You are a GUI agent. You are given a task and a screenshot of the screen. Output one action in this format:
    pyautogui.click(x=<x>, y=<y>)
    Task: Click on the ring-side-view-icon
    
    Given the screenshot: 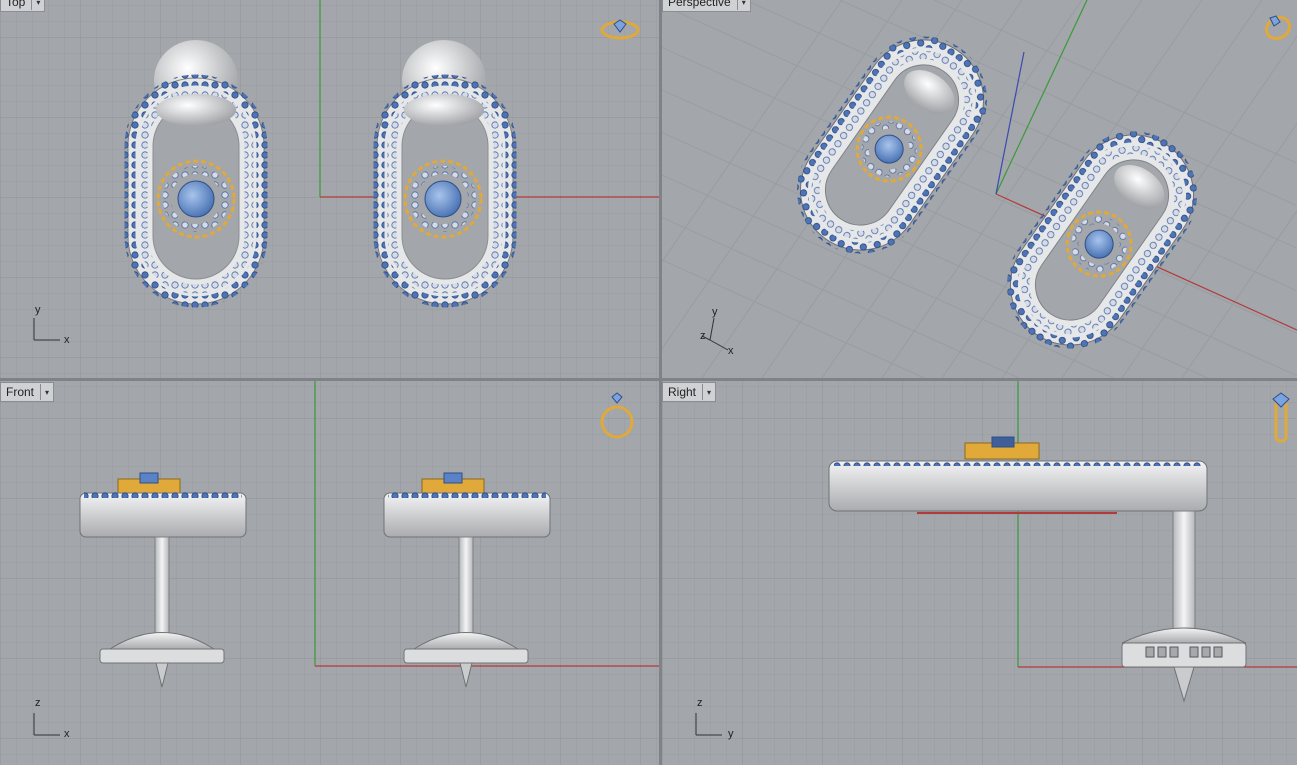 What is the action you would take?
    pyautogui.click(x=1281, y=417)
    